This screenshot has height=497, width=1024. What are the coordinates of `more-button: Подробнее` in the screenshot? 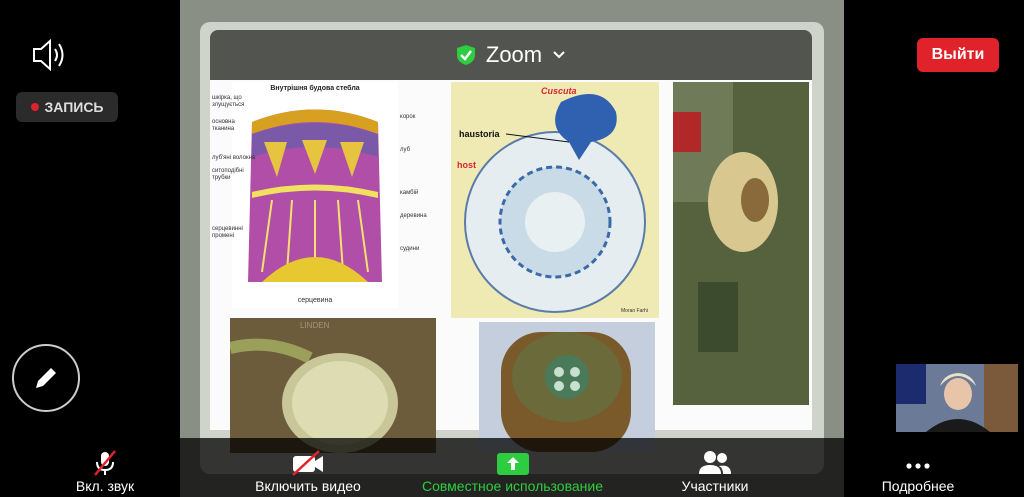 It's located at (918, 467).